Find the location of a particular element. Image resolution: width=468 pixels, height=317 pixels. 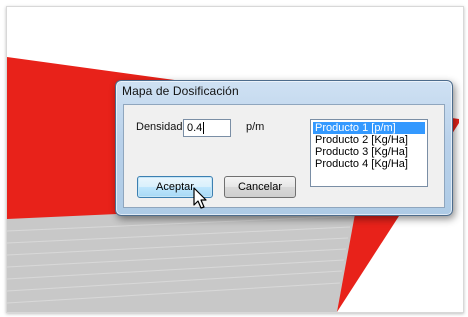

dialog-title: Mapa de Dosificación is located at coordinates (180, 91).